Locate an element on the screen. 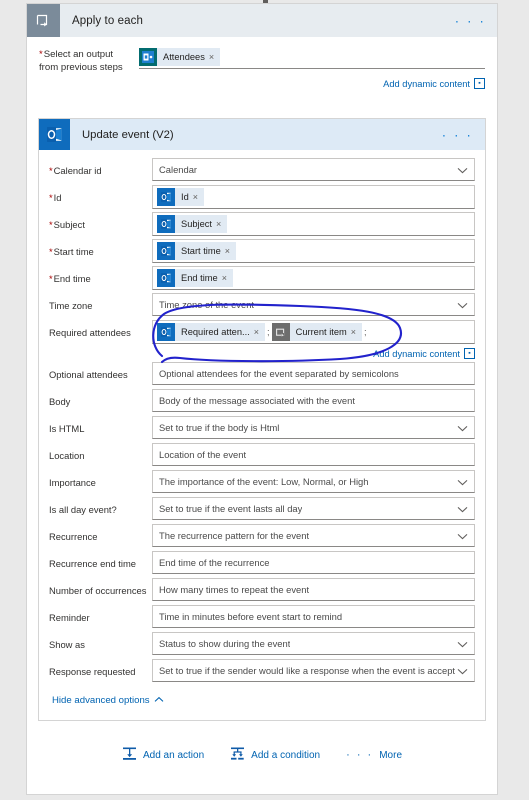 The image size is (529, 800). add-a-condition-button: Add a condition is located at coordinates (275, 755).